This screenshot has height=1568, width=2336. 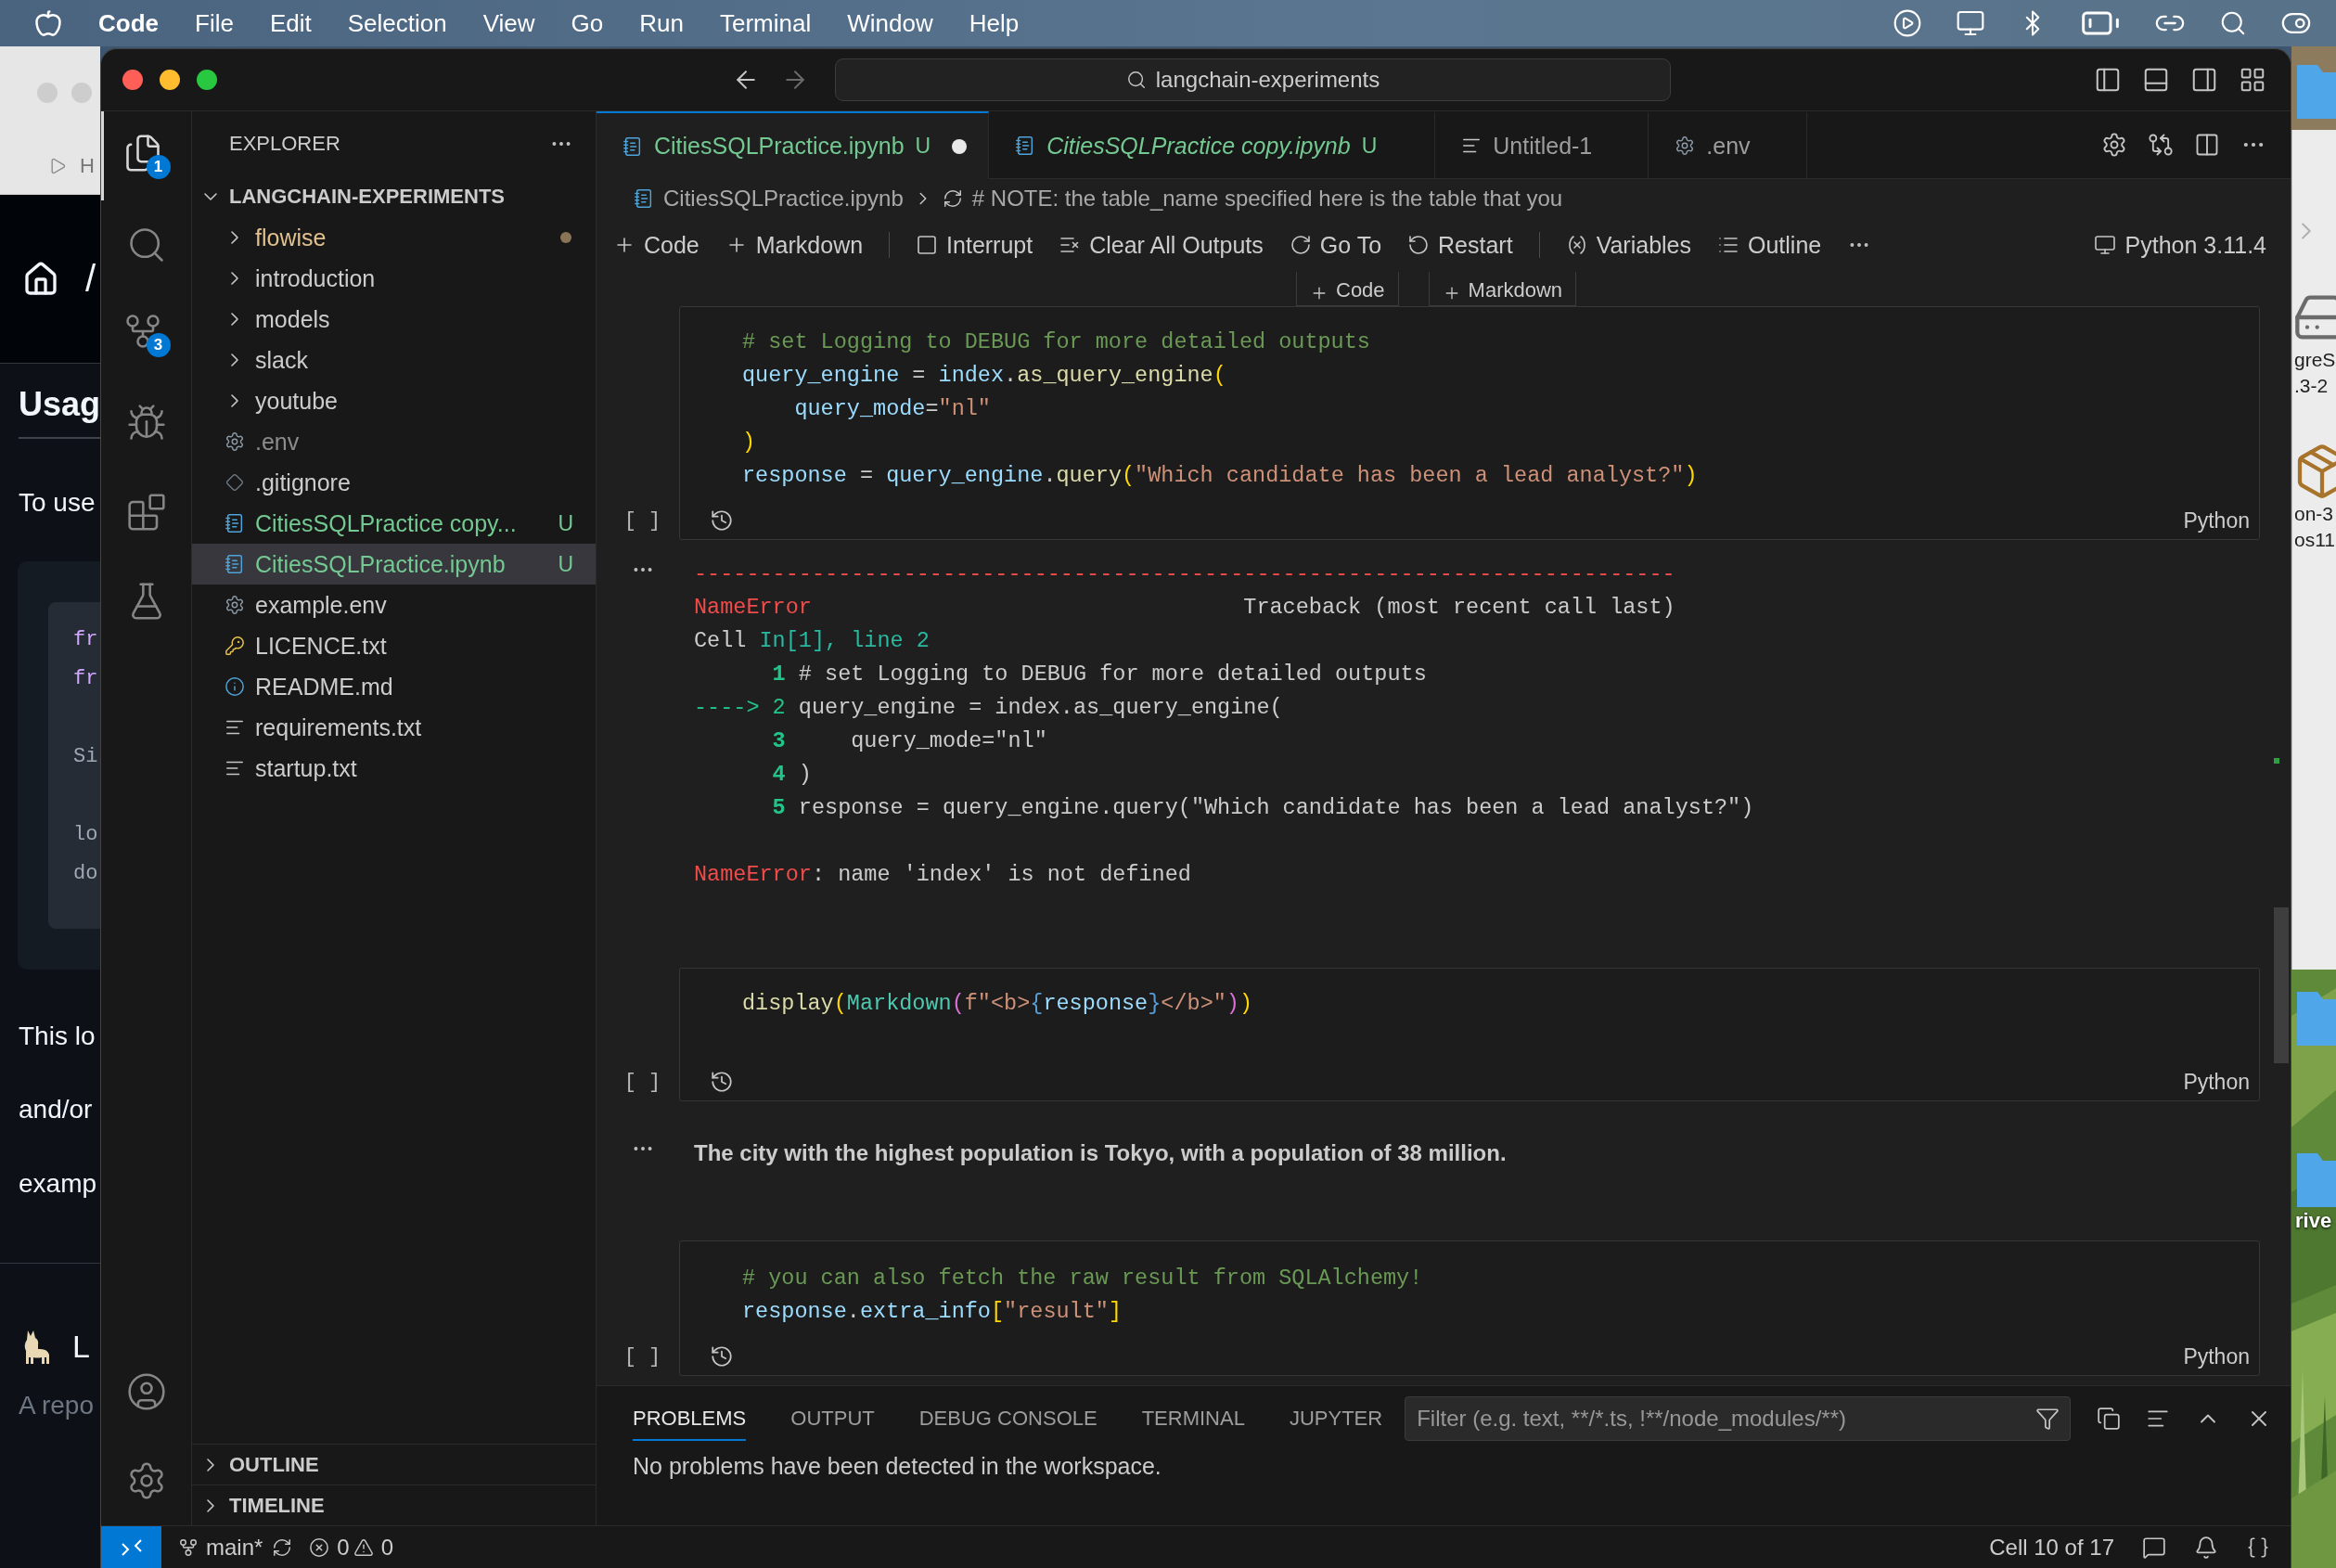 What do you see at coordinates (1460, 245) in the screenshot?
I see `toolbar-button: Restart` at bounding box center [1460, 245].